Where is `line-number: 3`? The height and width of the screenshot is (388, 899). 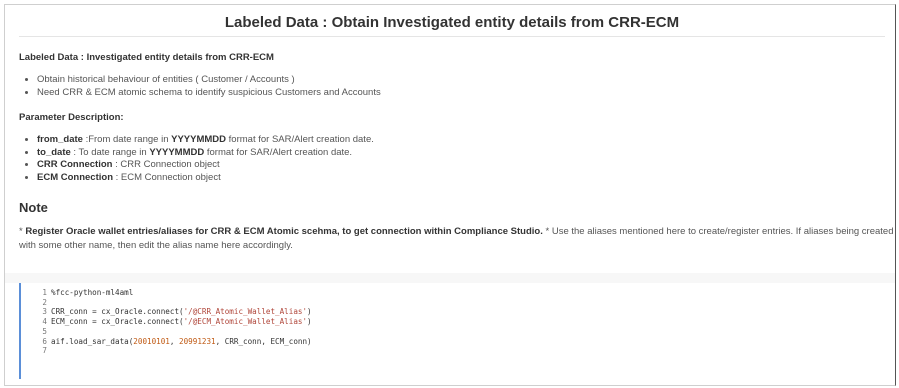
line-number: 3 is located at coordinates (44, 312).